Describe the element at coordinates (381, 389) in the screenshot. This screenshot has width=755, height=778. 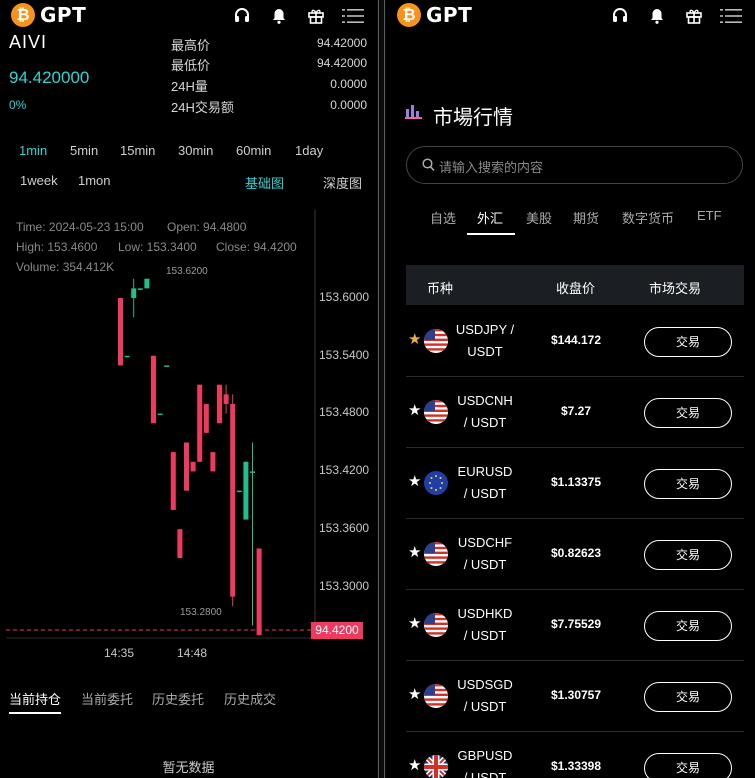
I see `panel-divider` at that location.